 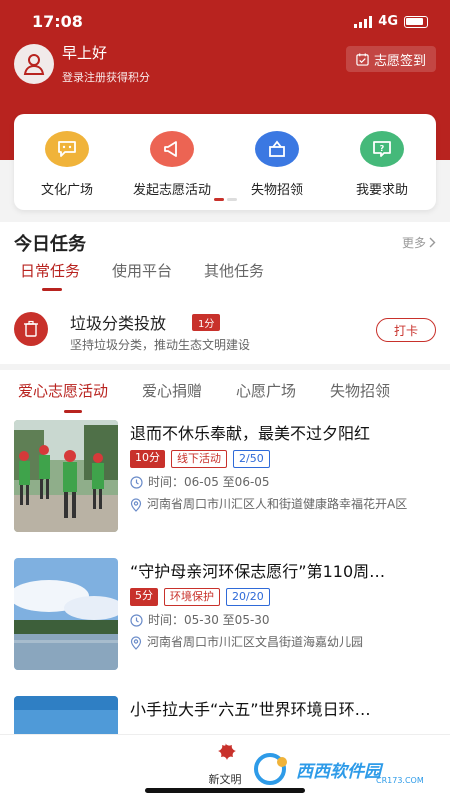 What do you see at coordinates (160, 345) in the screenshot?
I see `task-description: 坚持垃圾分类，推动生态文明建设` at bounding box center [160, 345].